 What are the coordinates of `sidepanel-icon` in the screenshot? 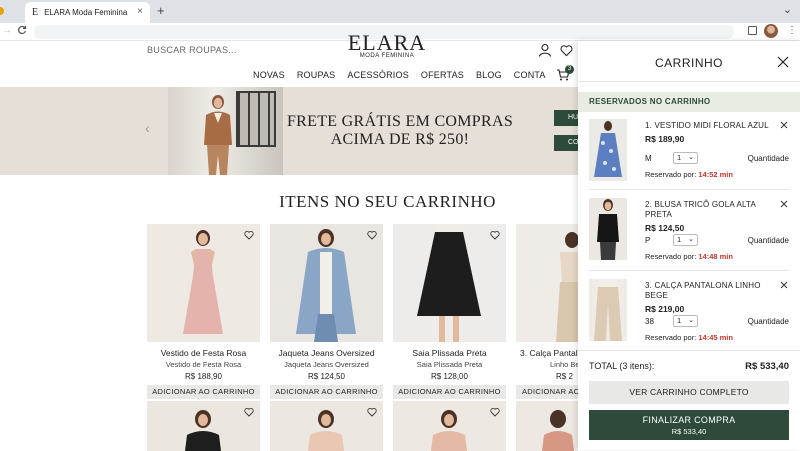 It's located at (752, 30).